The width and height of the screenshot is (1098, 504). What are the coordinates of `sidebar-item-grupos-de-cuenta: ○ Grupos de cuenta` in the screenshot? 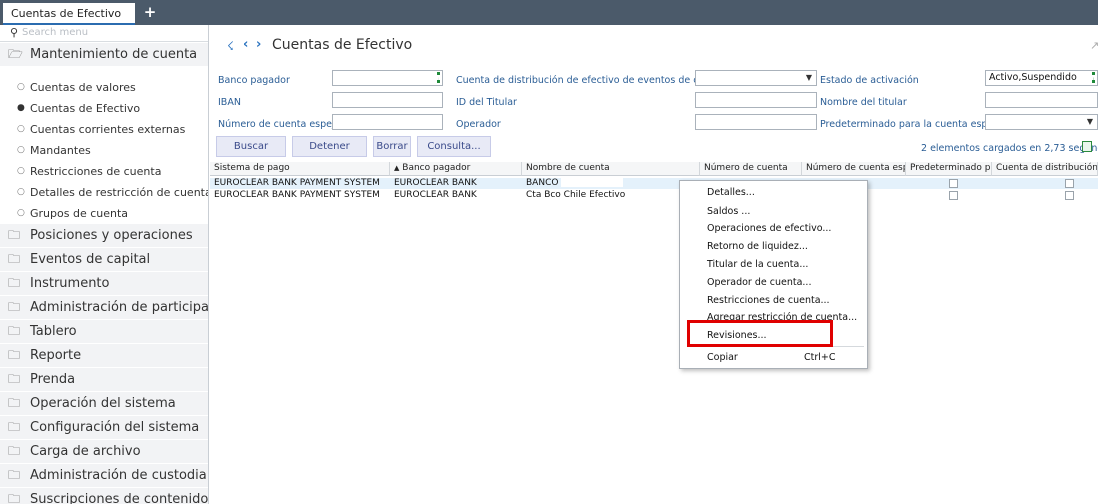 It's located at (104, 213).